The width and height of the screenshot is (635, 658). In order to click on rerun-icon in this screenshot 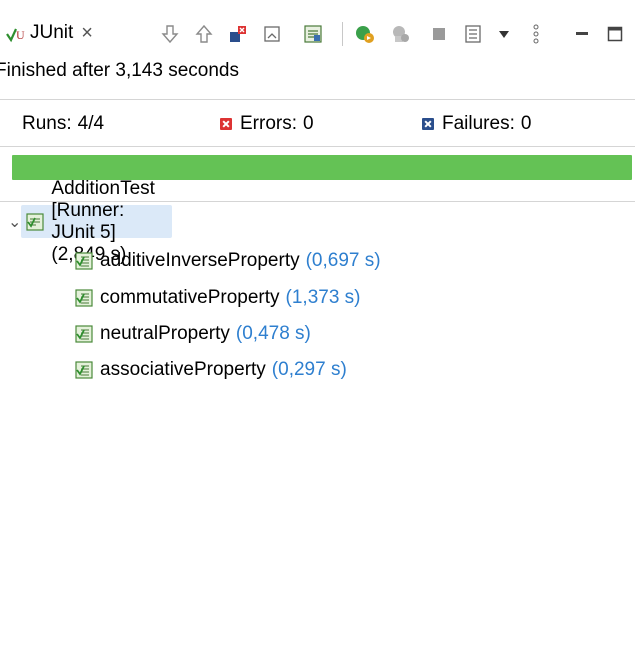, I will do `click(365, 34)`.